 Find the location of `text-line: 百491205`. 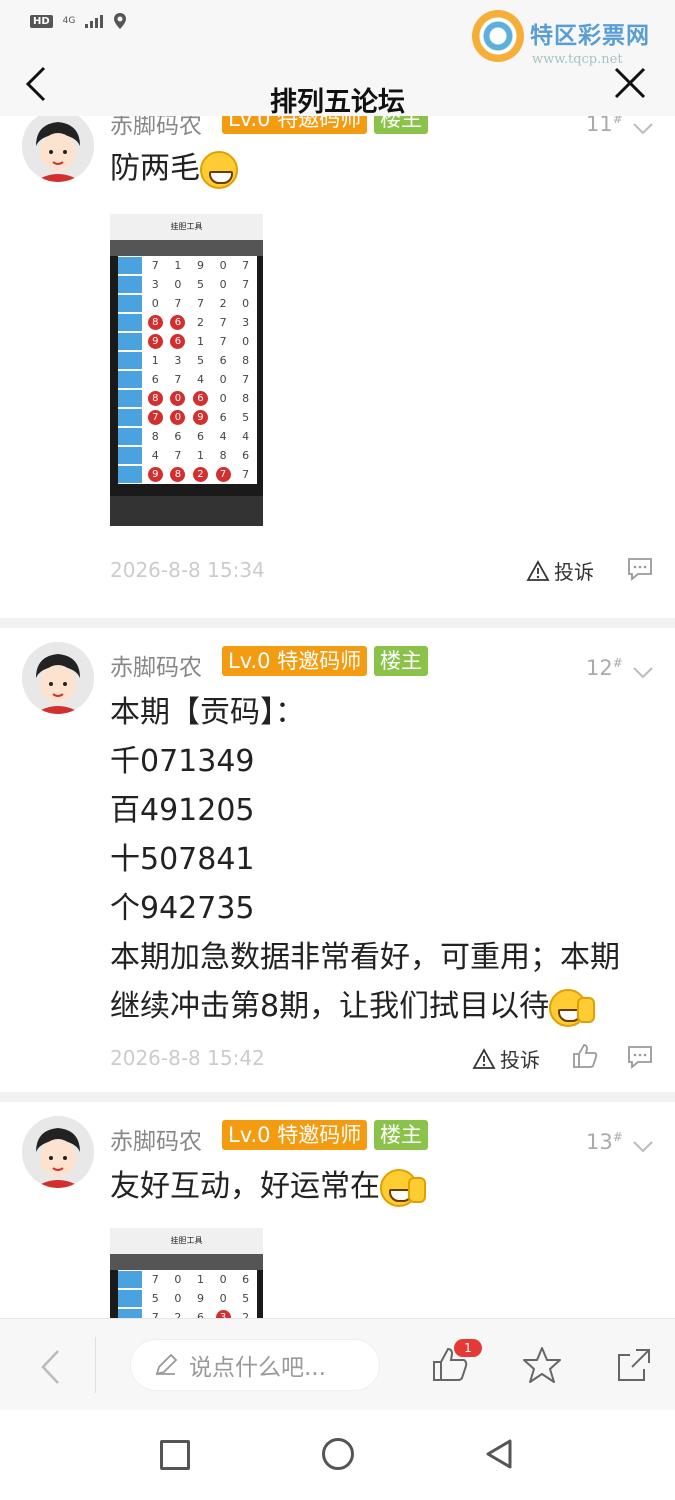

text-line: 百491205 is located at coordinates (182, 810).